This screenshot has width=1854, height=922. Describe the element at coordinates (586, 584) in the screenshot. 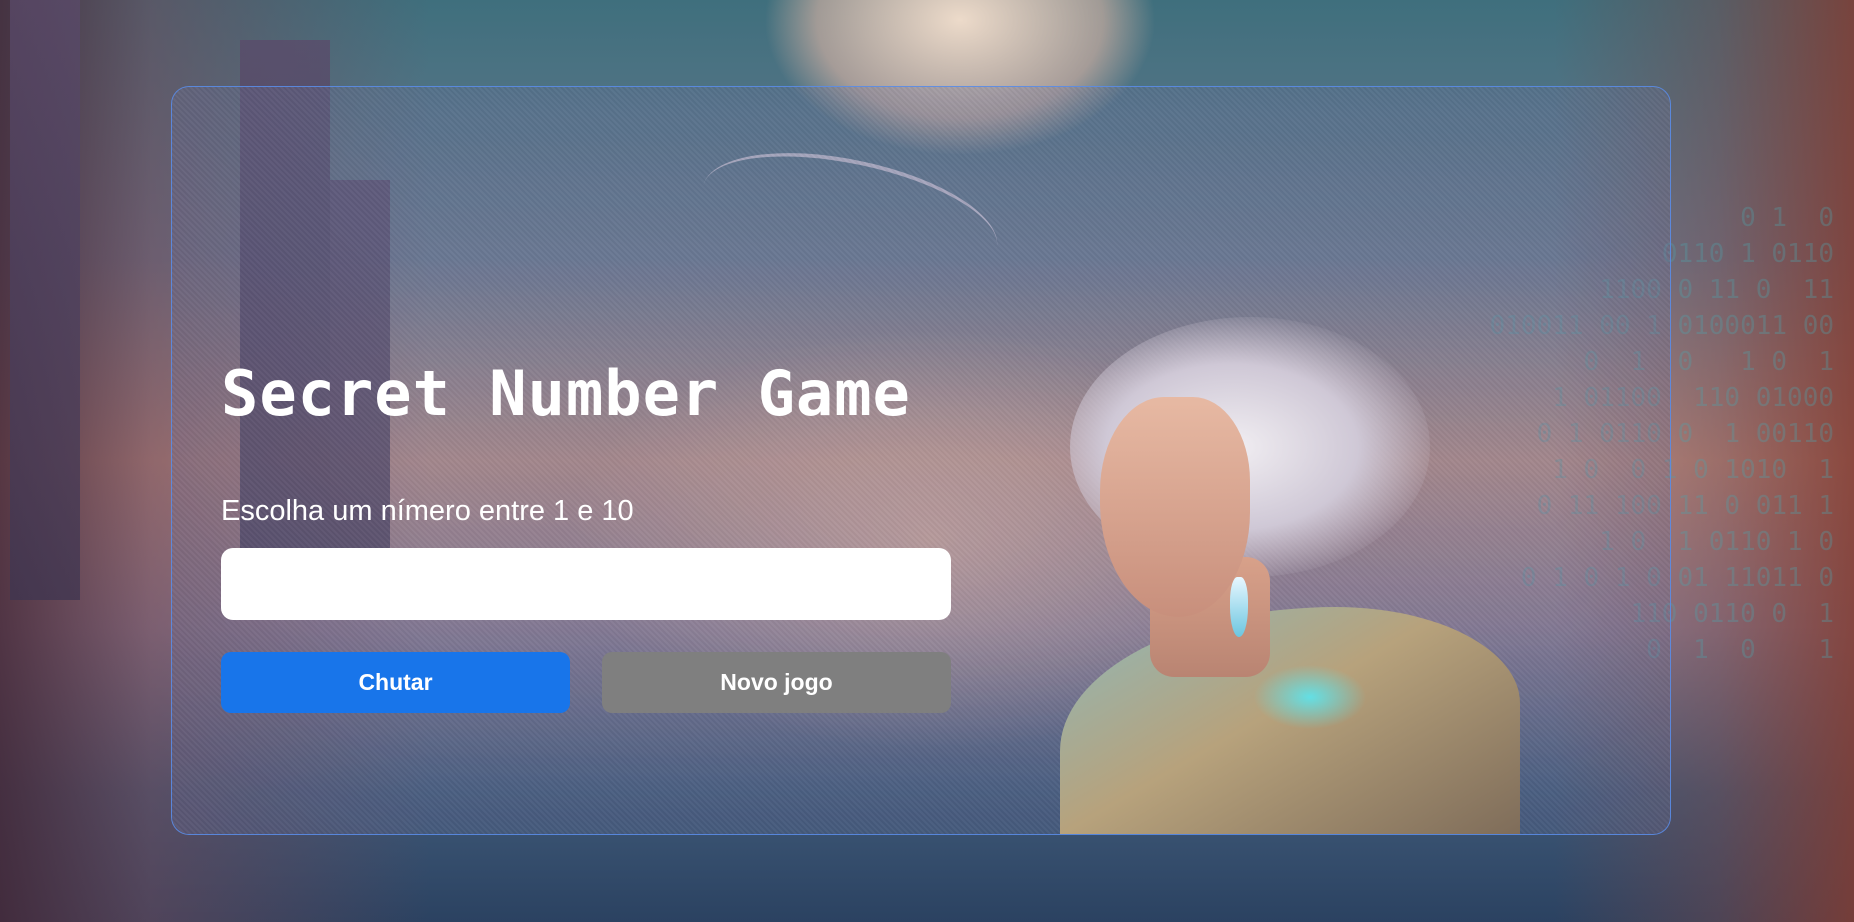

I see `guess-input` at that location.